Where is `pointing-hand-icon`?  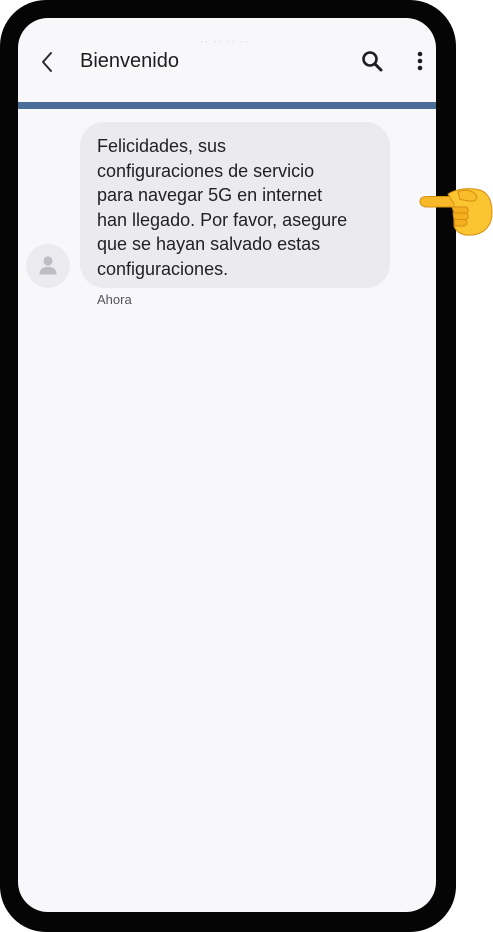
pointing-hand-icon is located at coordinates (456, 212).